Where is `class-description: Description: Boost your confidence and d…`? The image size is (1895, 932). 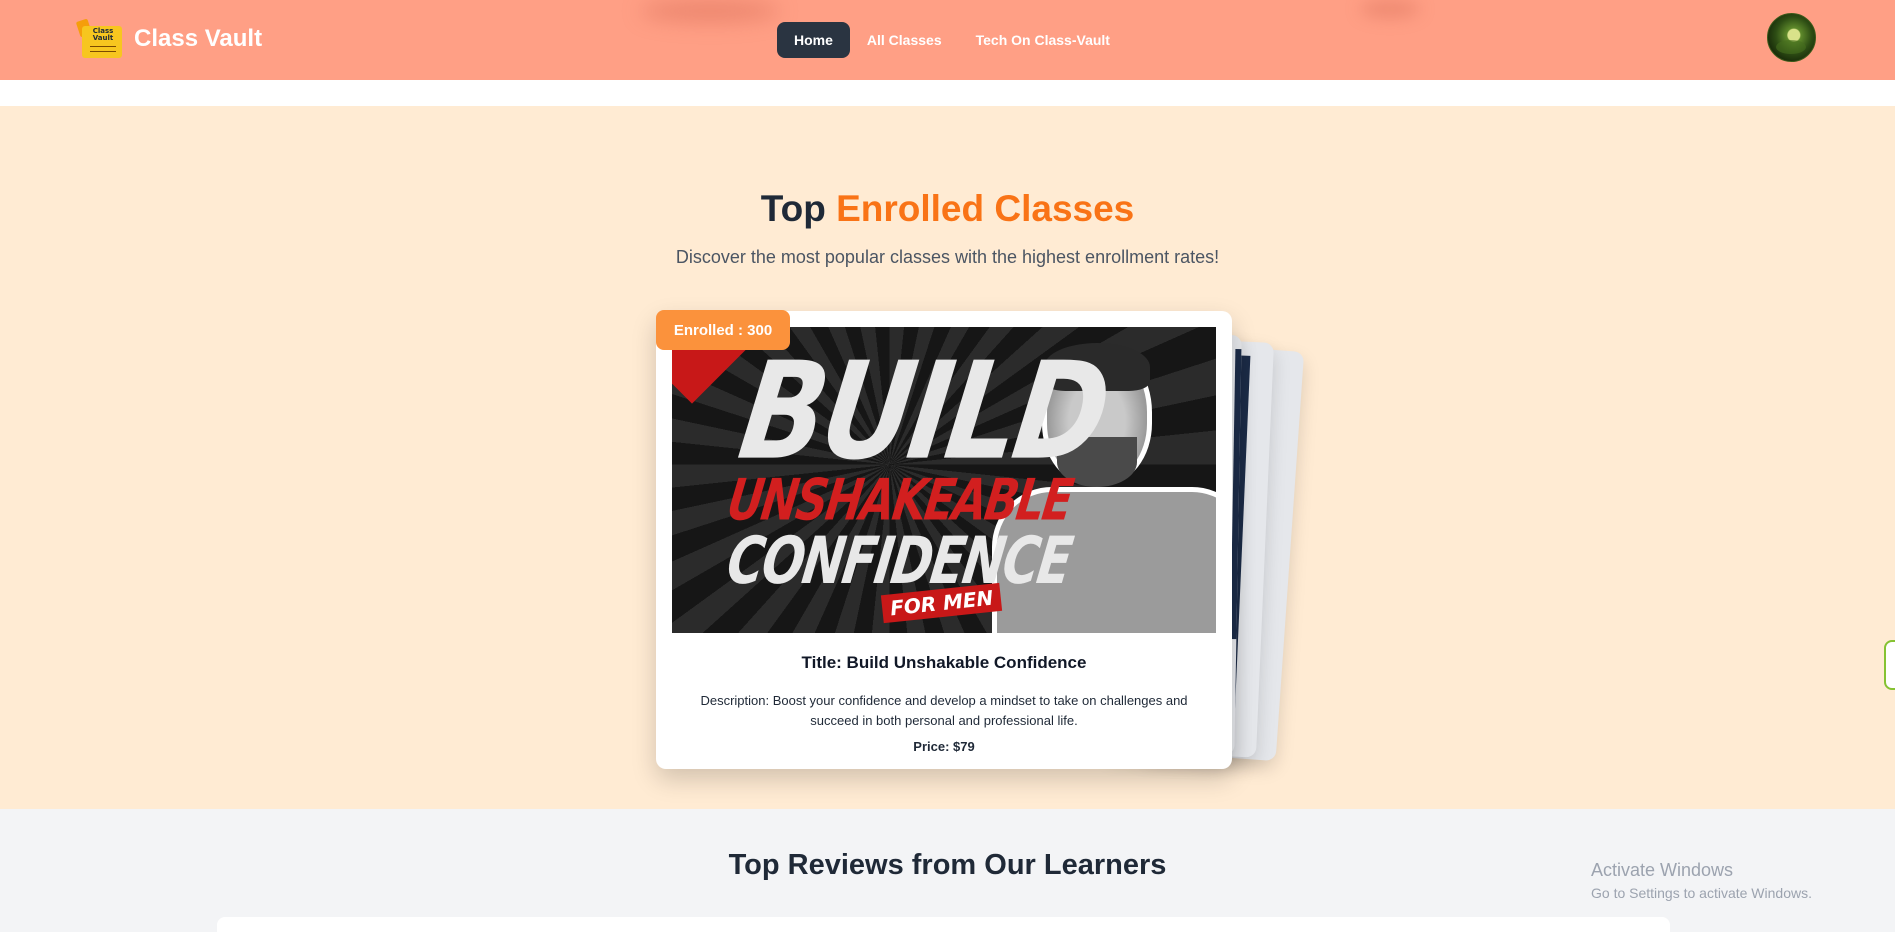
class-description: Description: Boost your confidence and d… is located at coordinates (944, 710).